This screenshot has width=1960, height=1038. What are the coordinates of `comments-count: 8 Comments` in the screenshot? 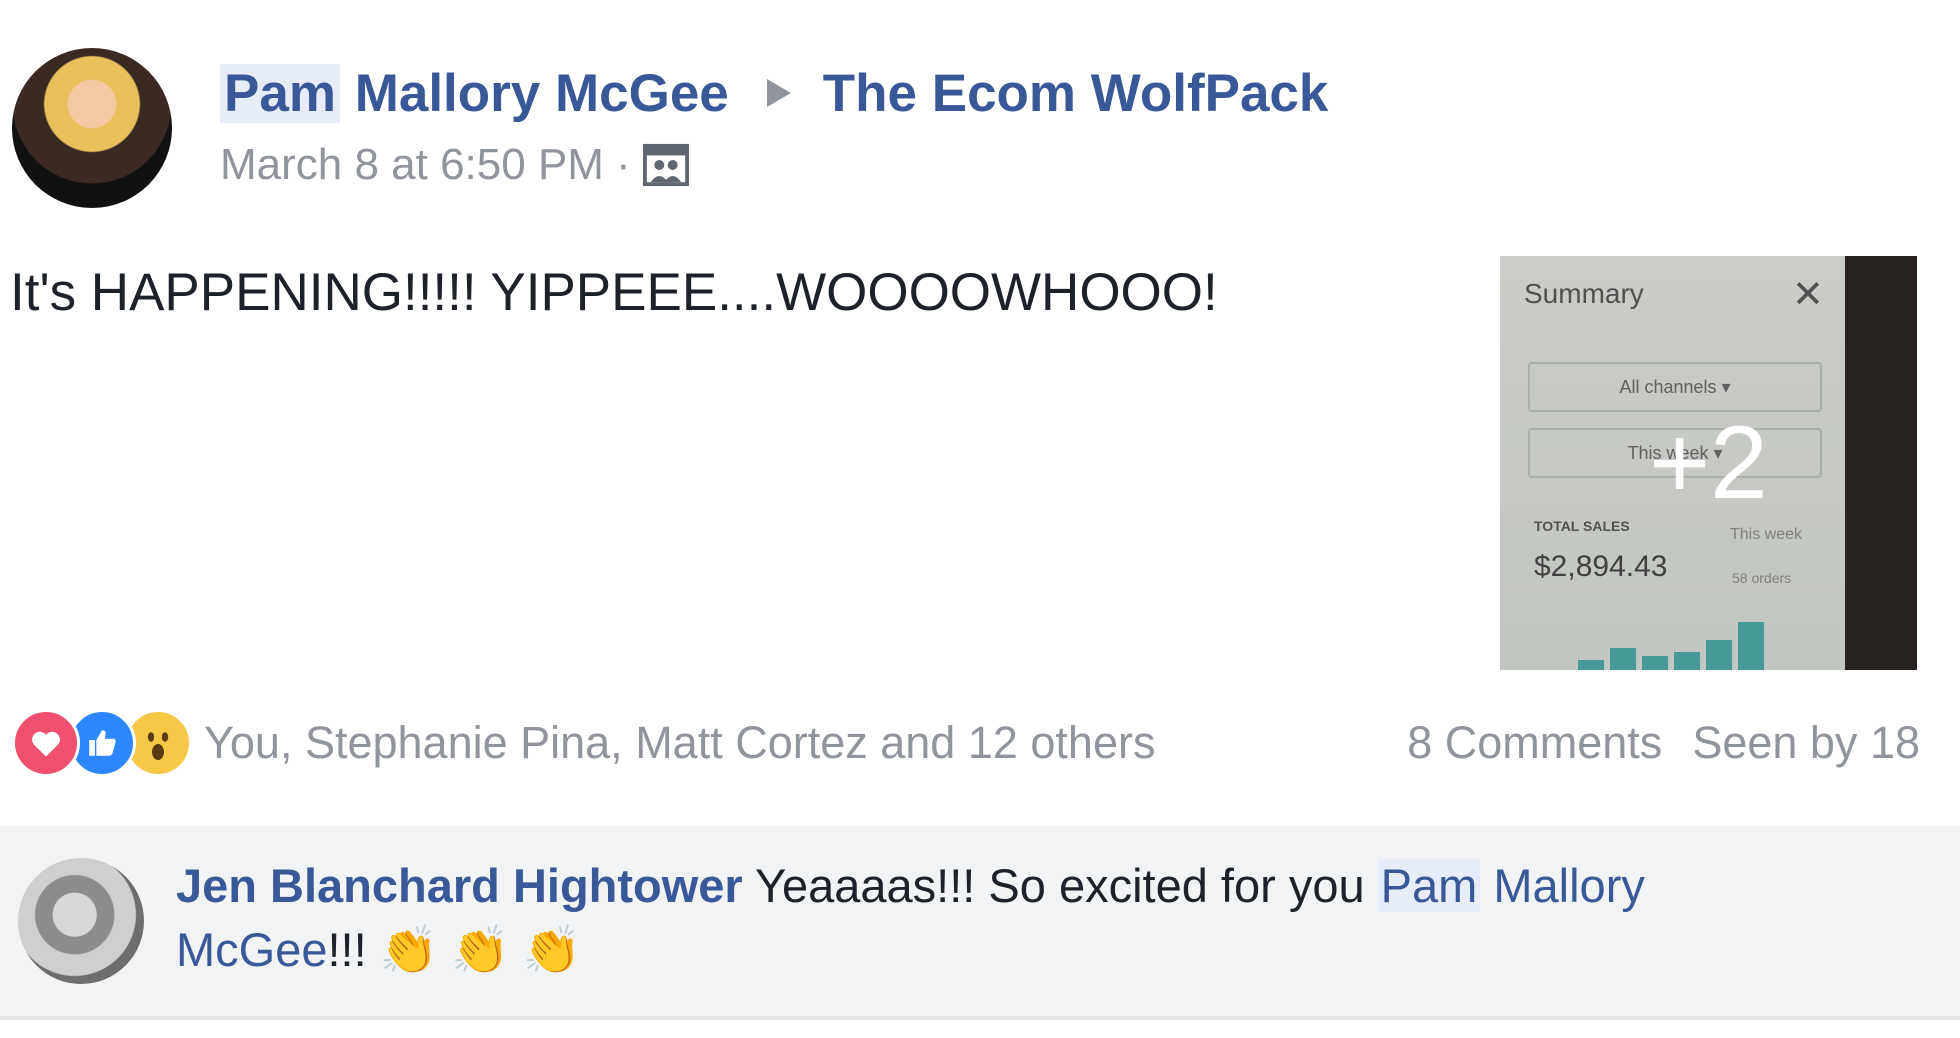 It's located at (1534, 743).